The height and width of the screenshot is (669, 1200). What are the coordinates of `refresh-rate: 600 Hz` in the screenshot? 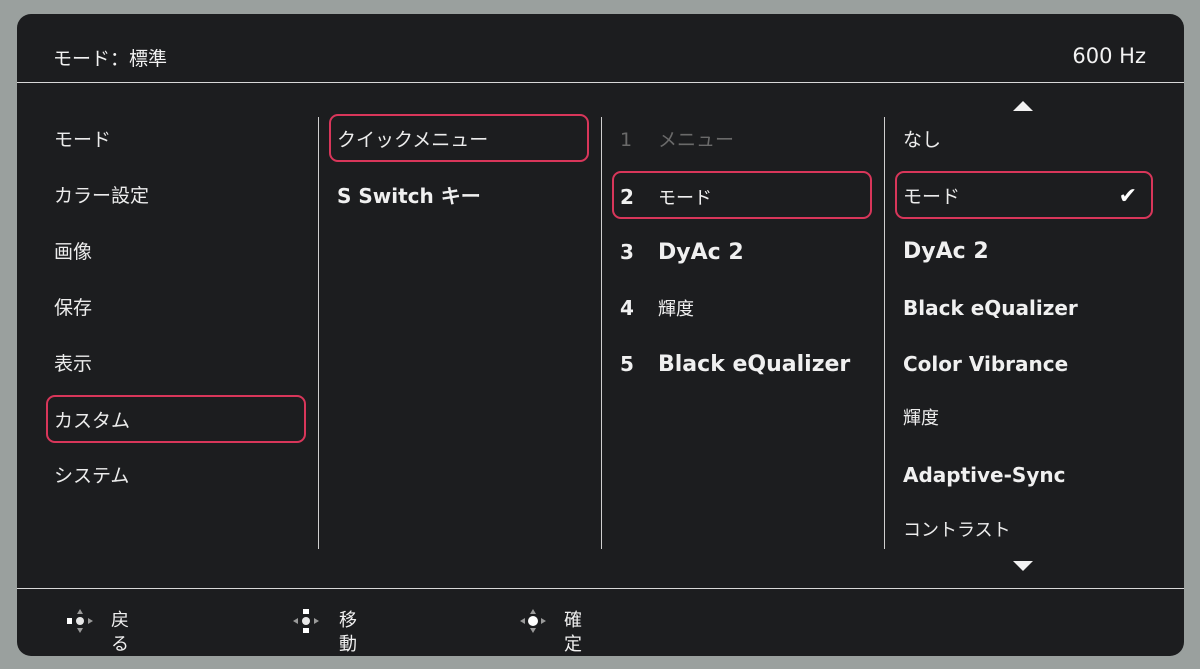 It's located at (1109, 56).